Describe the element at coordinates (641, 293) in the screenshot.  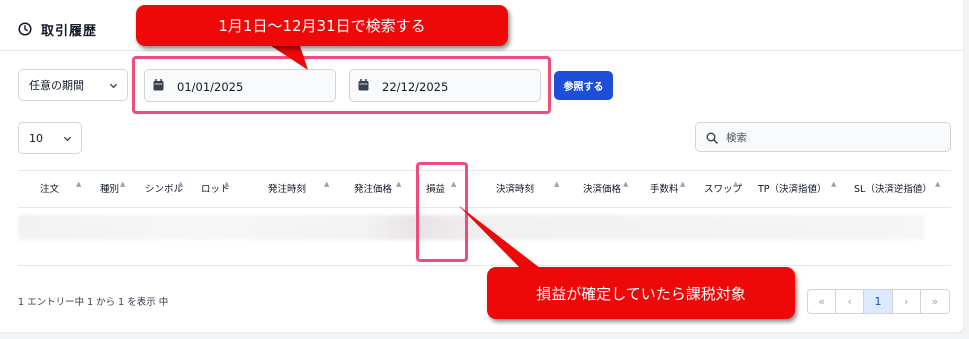
I see `callout-pnl: 損益が確定していたら課税対象` at that location.